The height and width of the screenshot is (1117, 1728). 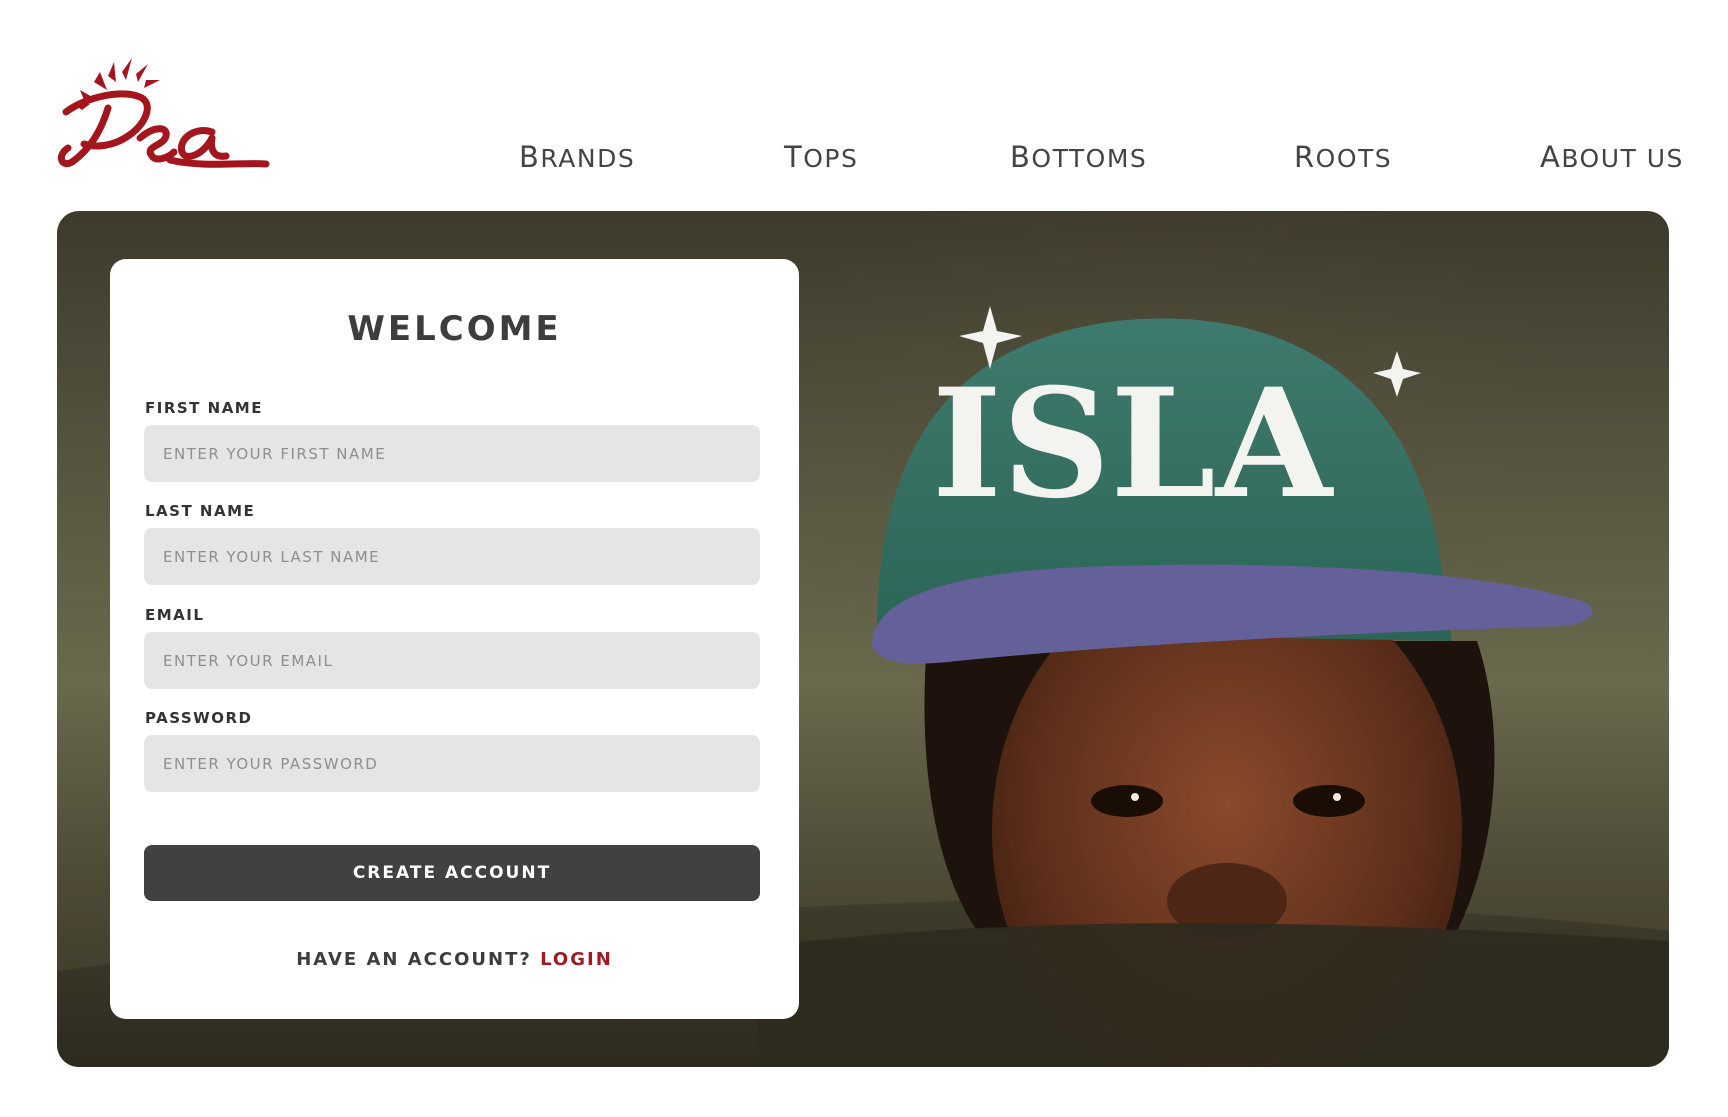 What do you see at coordinates (200, 511) in the screenshot?
I see `last-name-label: LAST NAME` at bounding box center [200, 511].